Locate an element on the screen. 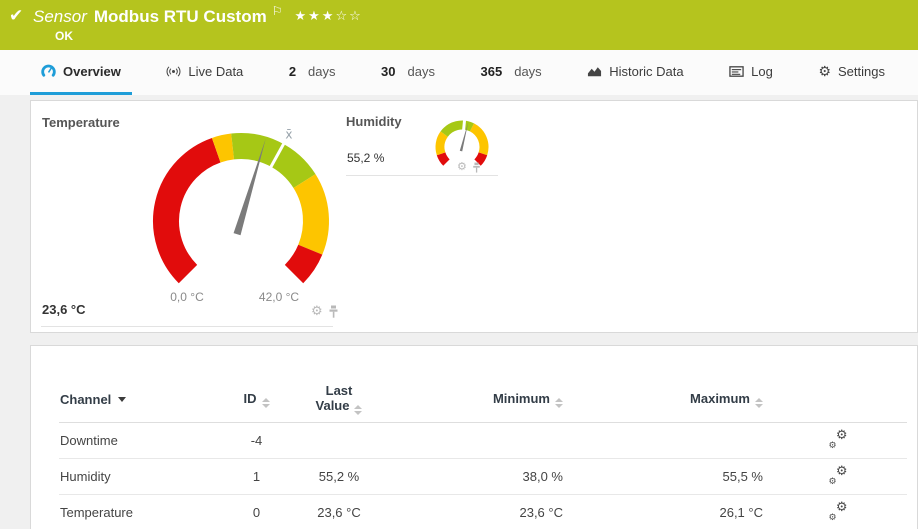  last-value-cell: 23,6 °C is located at coordinates (339, 511).